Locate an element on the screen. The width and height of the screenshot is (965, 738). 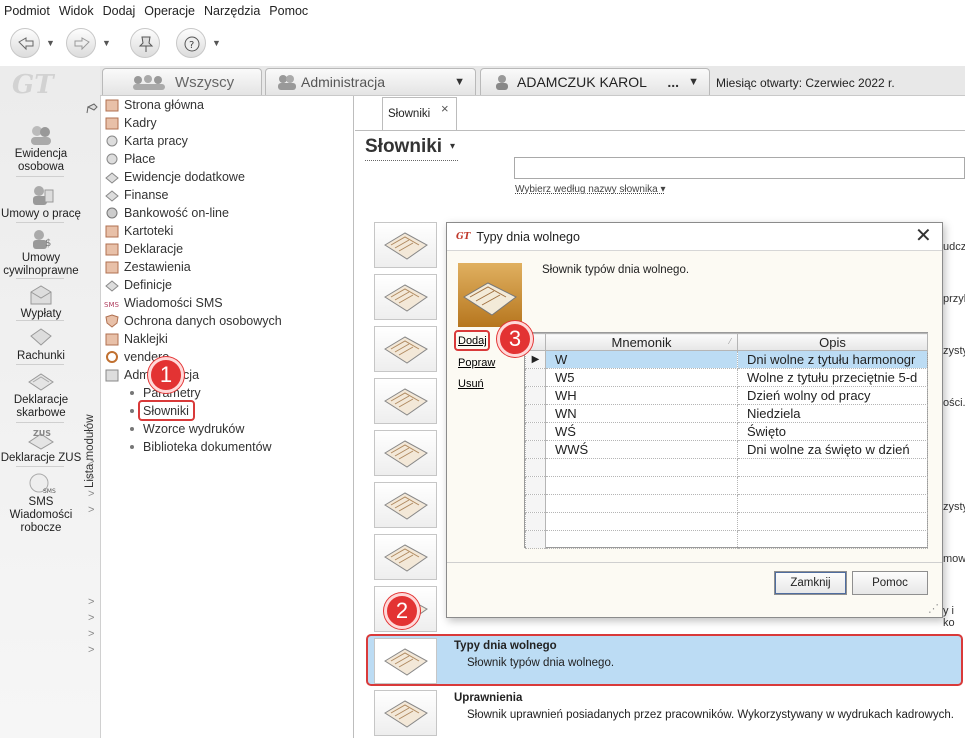
module-deklaracje-skarbowe: Deklaracje skarbowe is located at coordinates (41, 395).